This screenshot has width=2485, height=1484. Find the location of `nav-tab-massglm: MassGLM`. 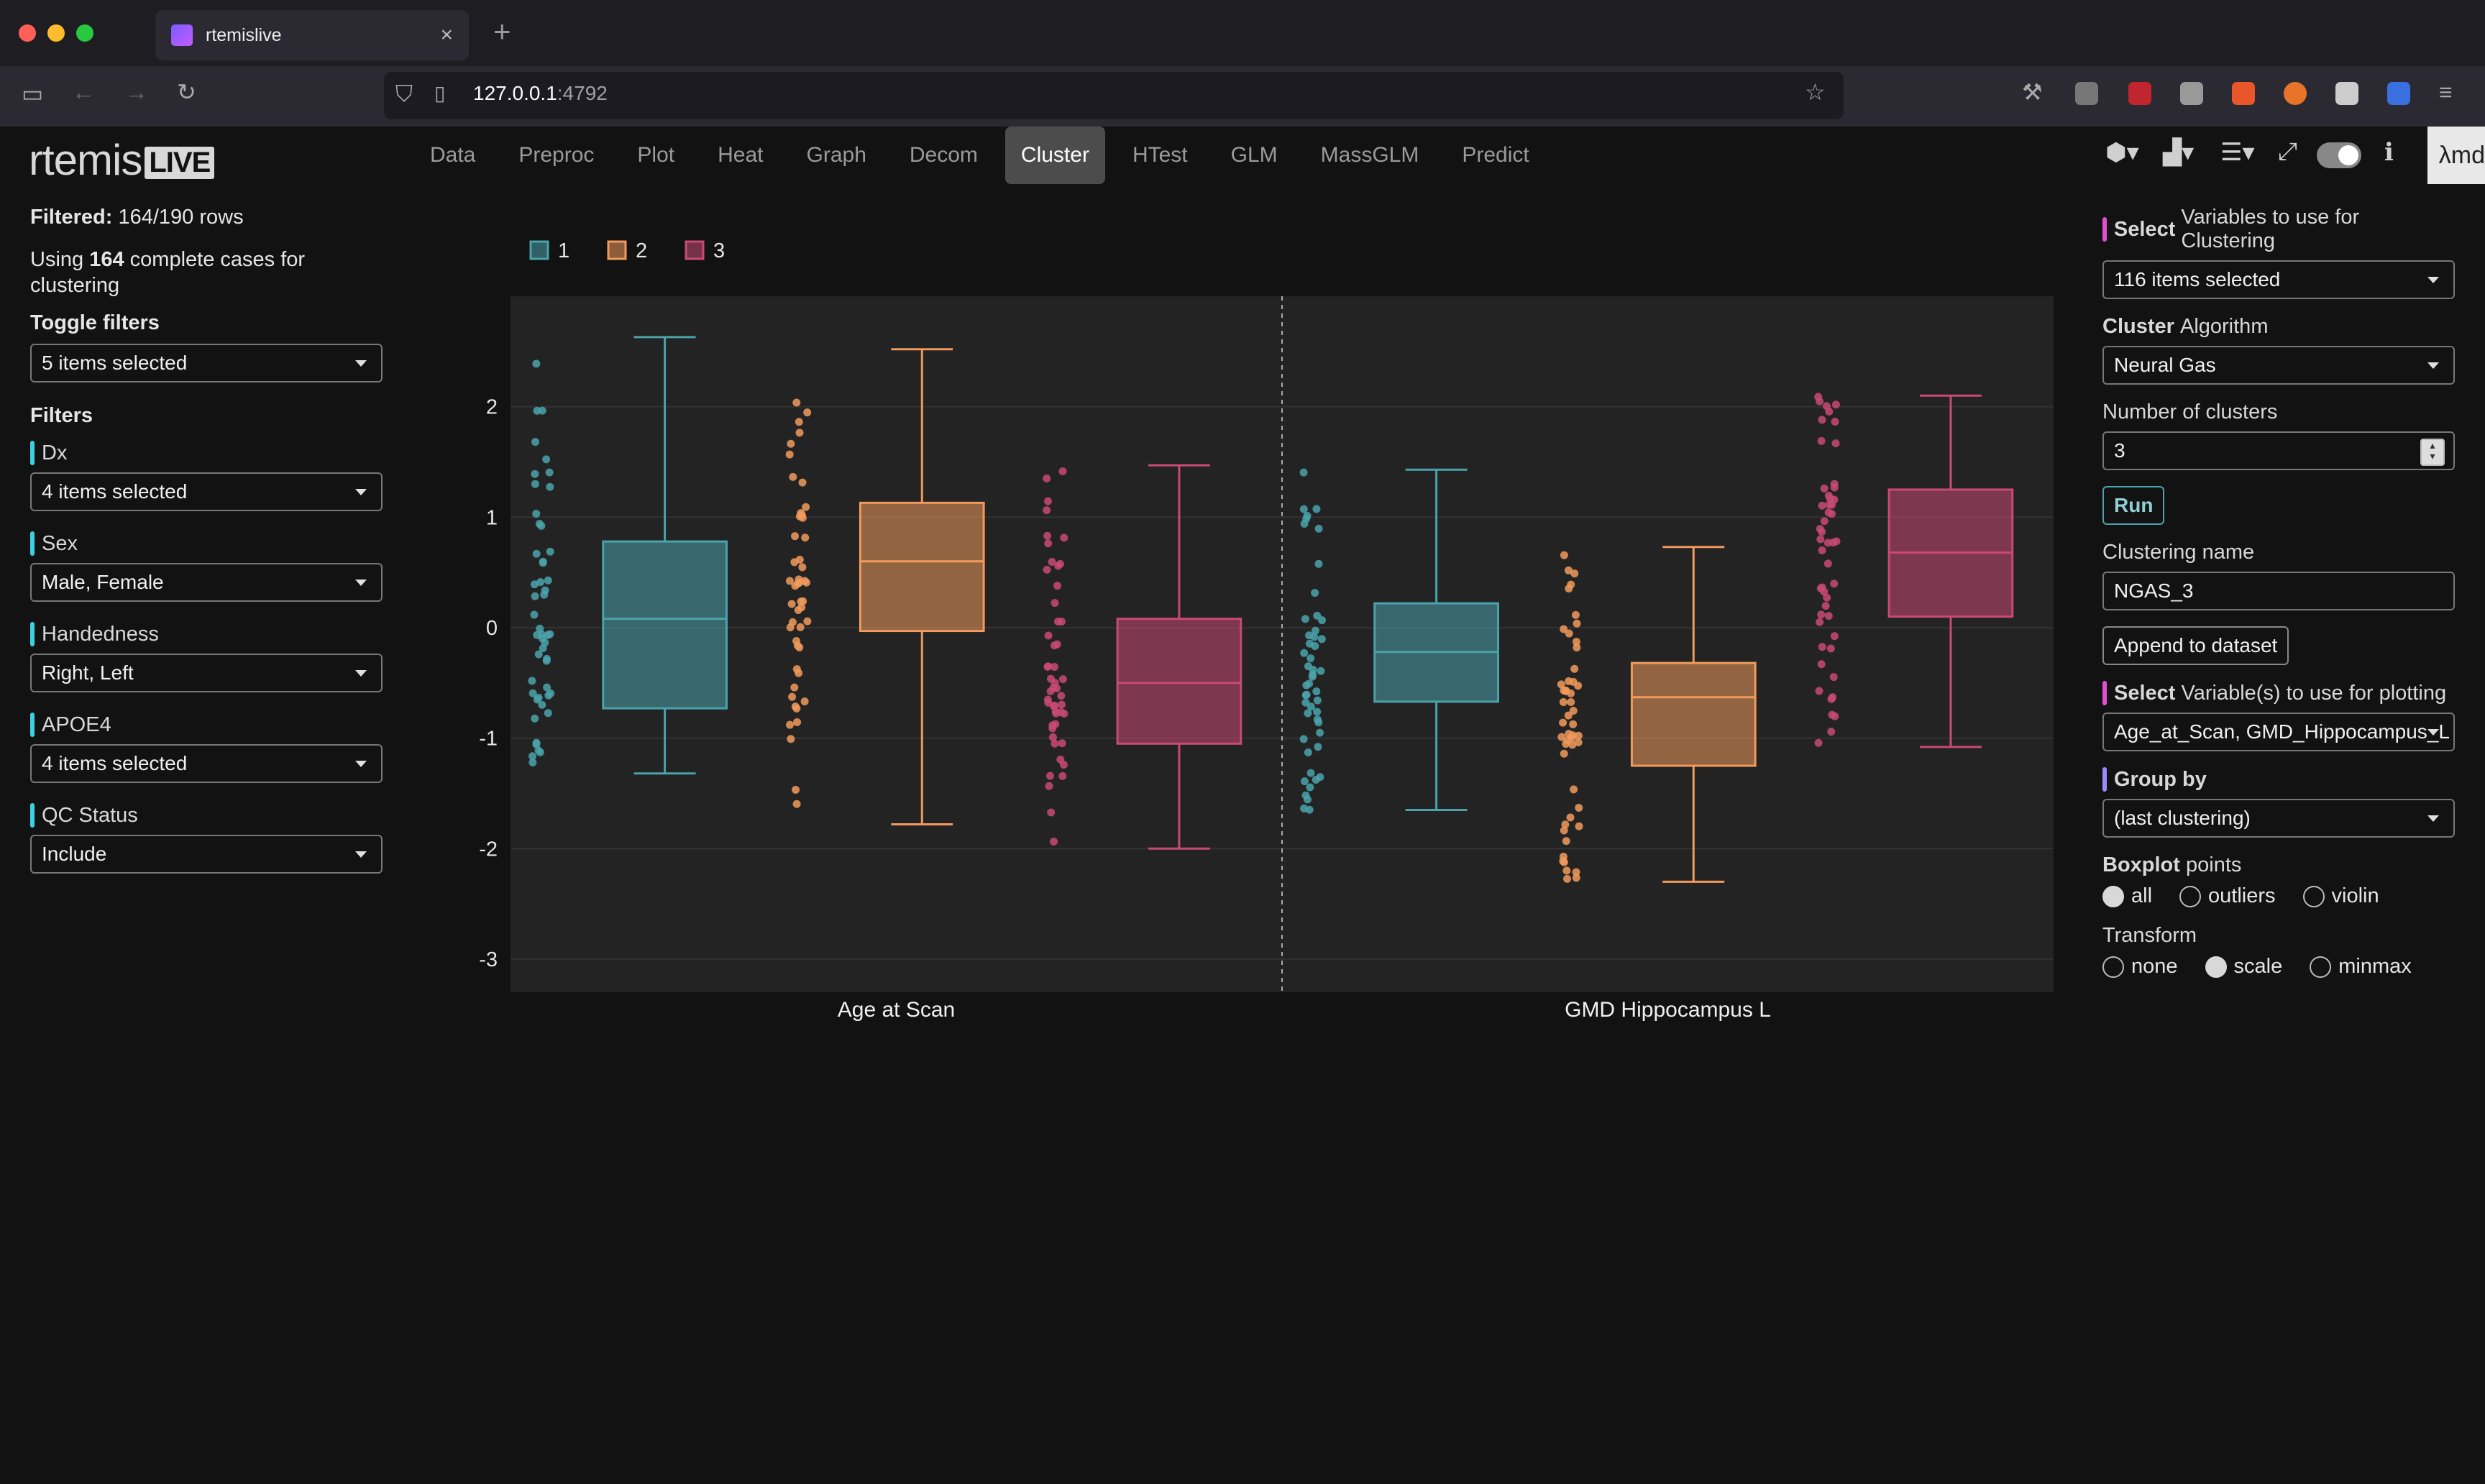

nav-tab-massglm: MassGLM is located at coordinates (1370, 155).